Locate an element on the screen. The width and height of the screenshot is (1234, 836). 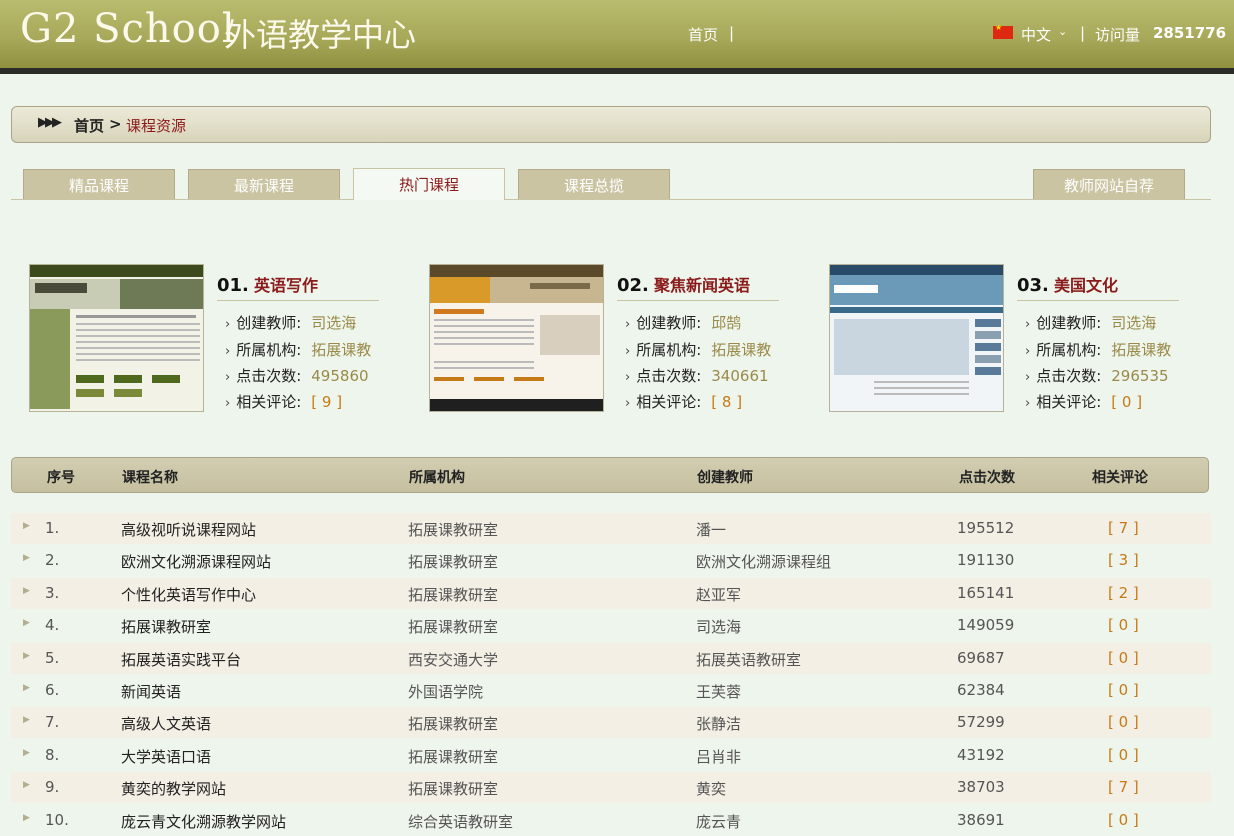
featured-rank: 01. is located at coordinates (233, 285).